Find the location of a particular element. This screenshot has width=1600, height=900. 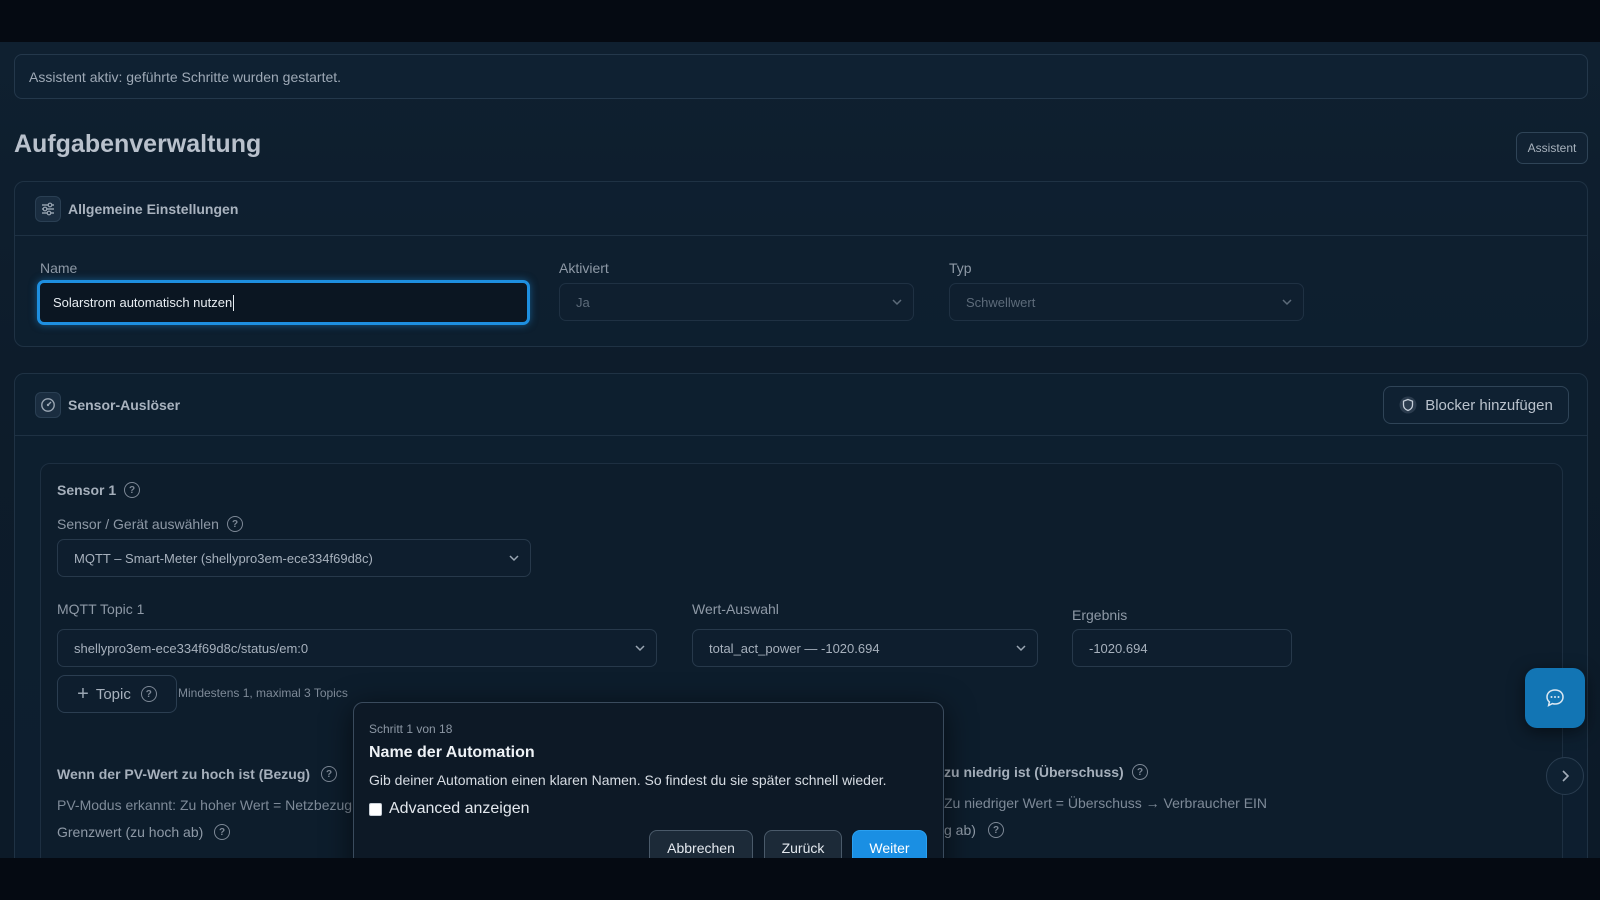

assistant-button: Assistent is located at coordinates (1552, 148).